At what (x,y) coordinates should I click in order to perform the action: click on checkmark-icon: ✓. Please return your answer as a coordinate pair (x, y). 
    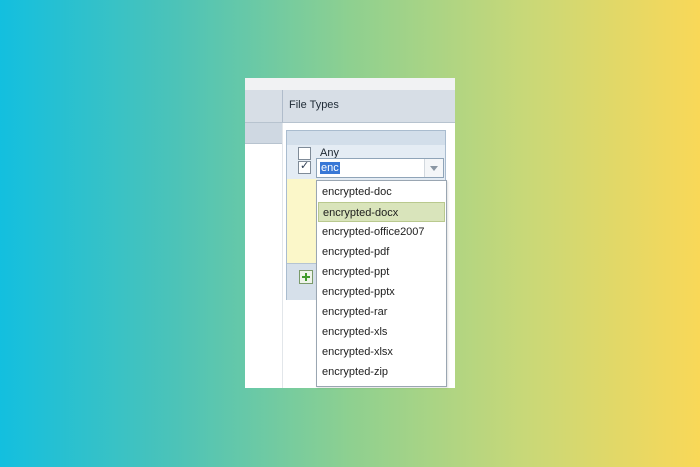
    Looking at the image, I should click on (305, 166).